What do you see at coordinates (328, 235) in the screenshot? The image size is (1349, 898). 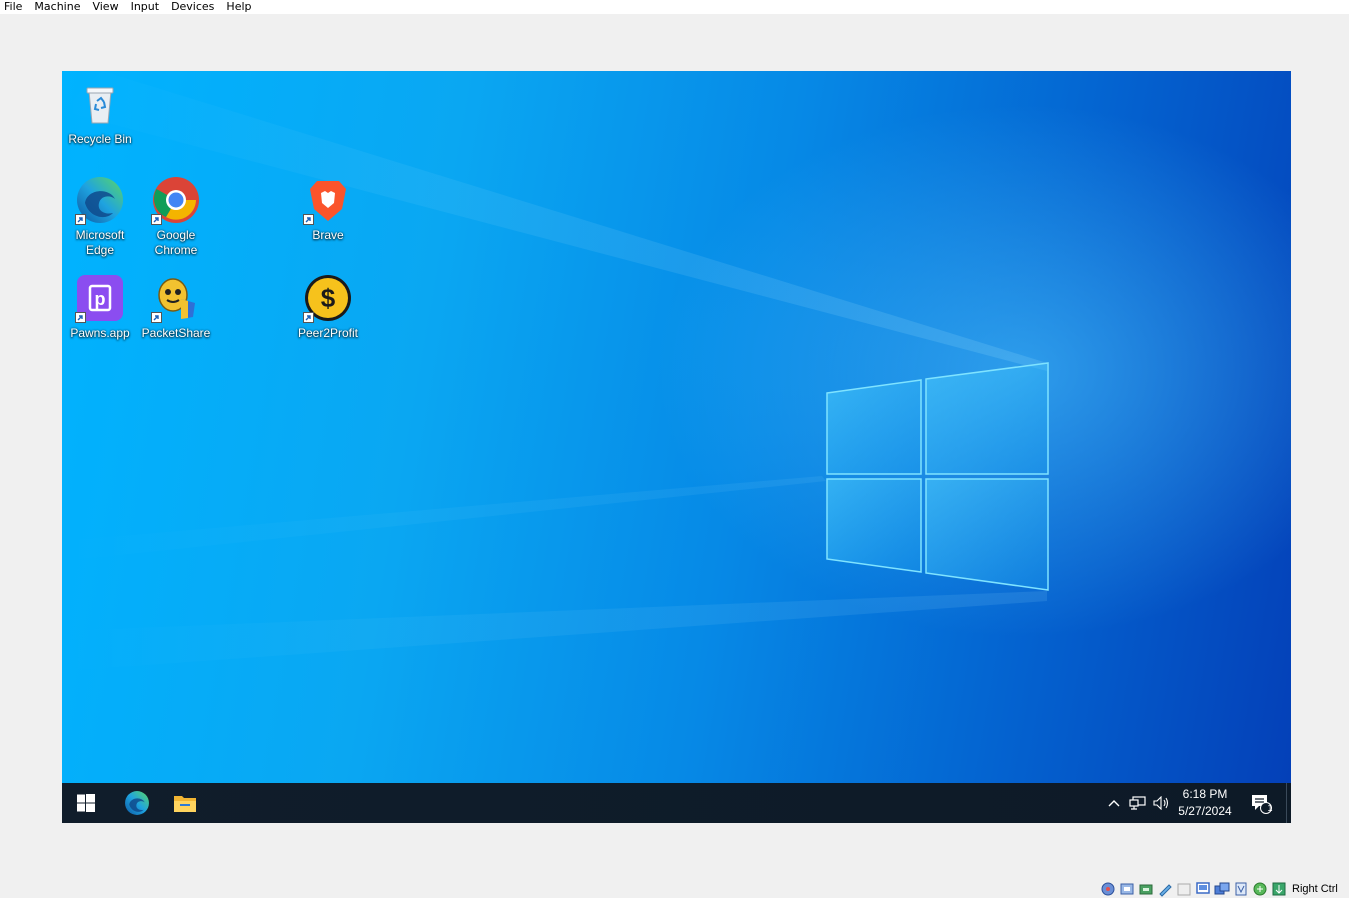 I see `desktop-icon-label: Brave` at bounding box center [328, 235].